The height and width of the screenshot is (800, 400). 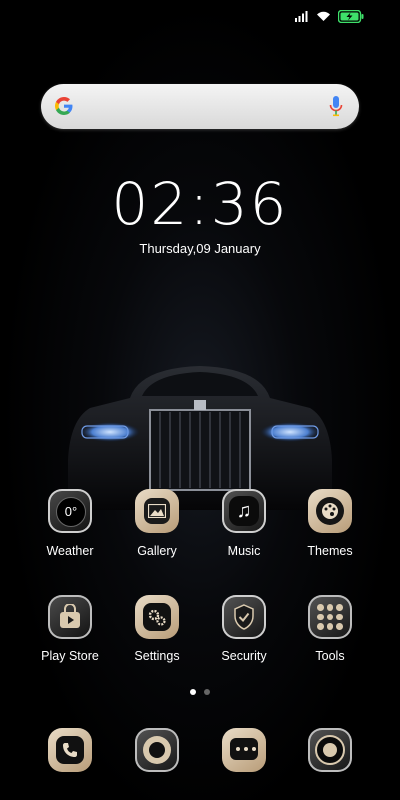 I want to click on clock-date: Thursday,09 January, so click(x=200, y=248).